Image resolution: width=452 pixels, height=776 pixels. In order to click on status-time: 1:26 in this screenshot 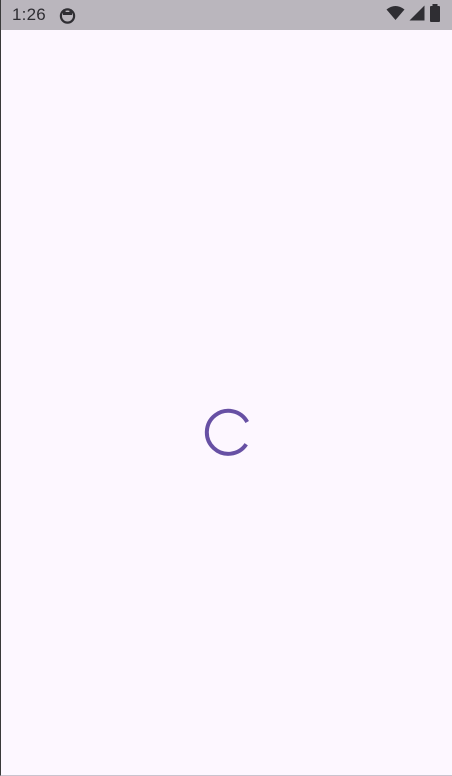, I will do `click(29, 14)`.